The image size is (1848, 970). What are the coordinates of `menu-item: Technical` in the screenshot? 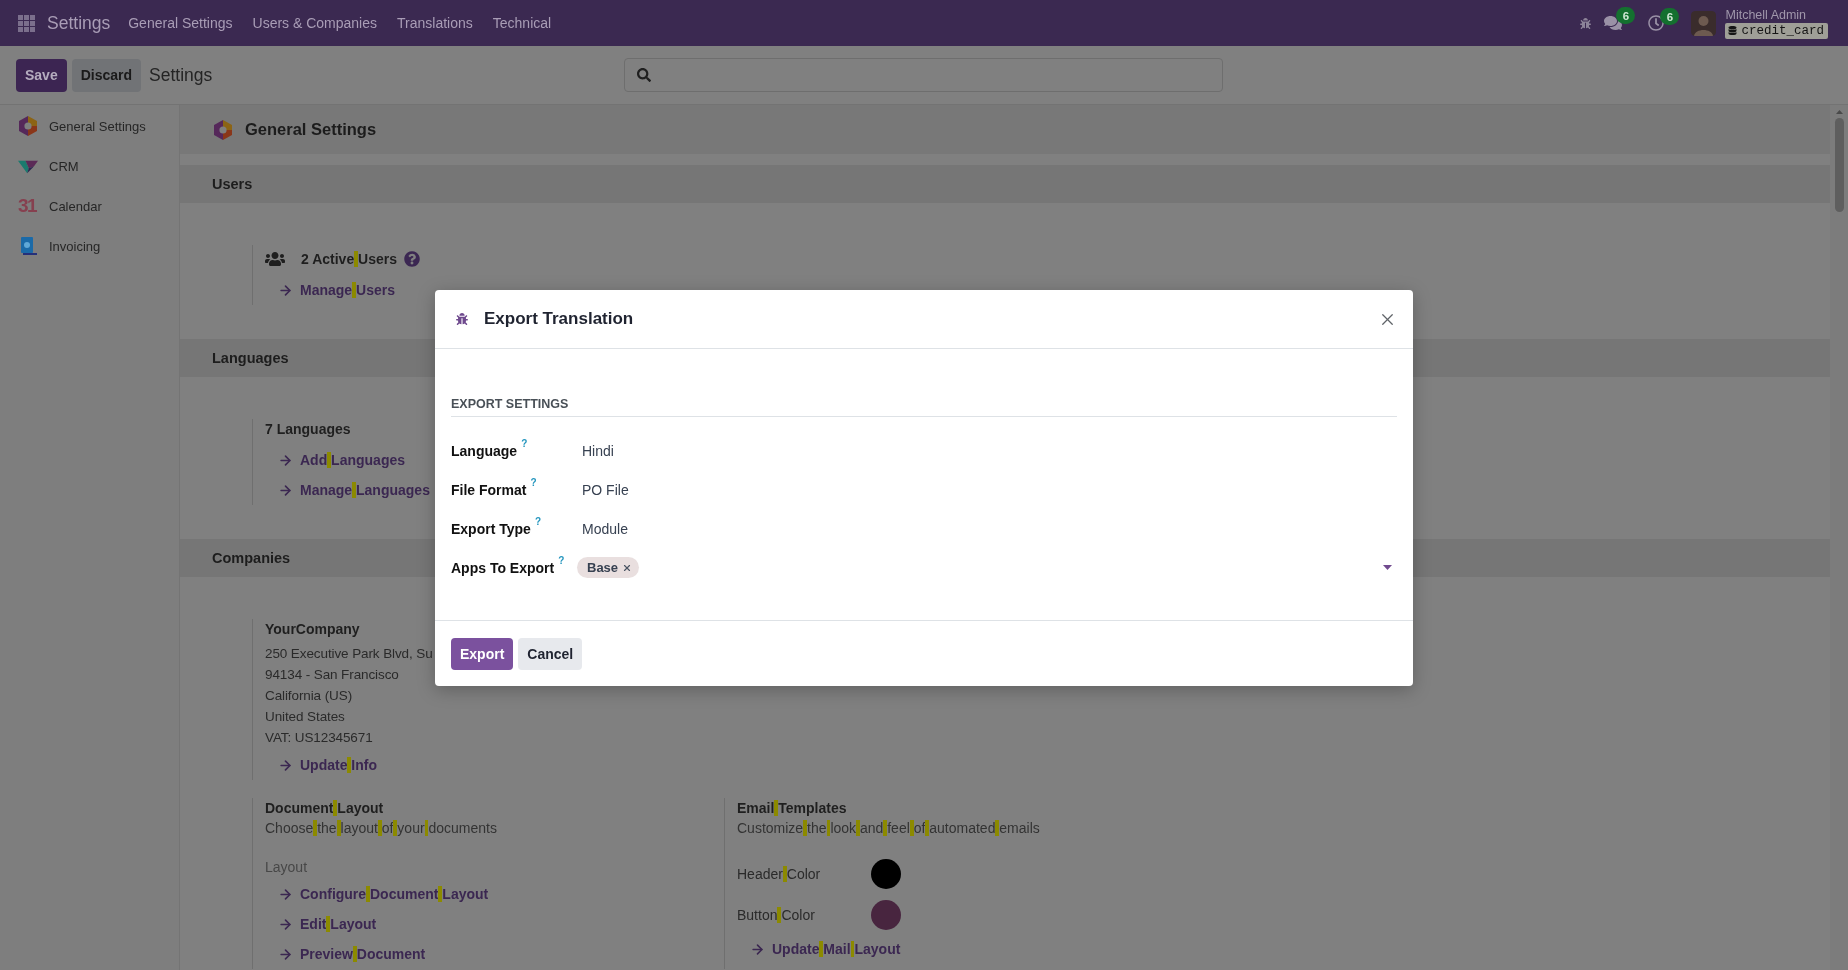 It's located at (522, 23).